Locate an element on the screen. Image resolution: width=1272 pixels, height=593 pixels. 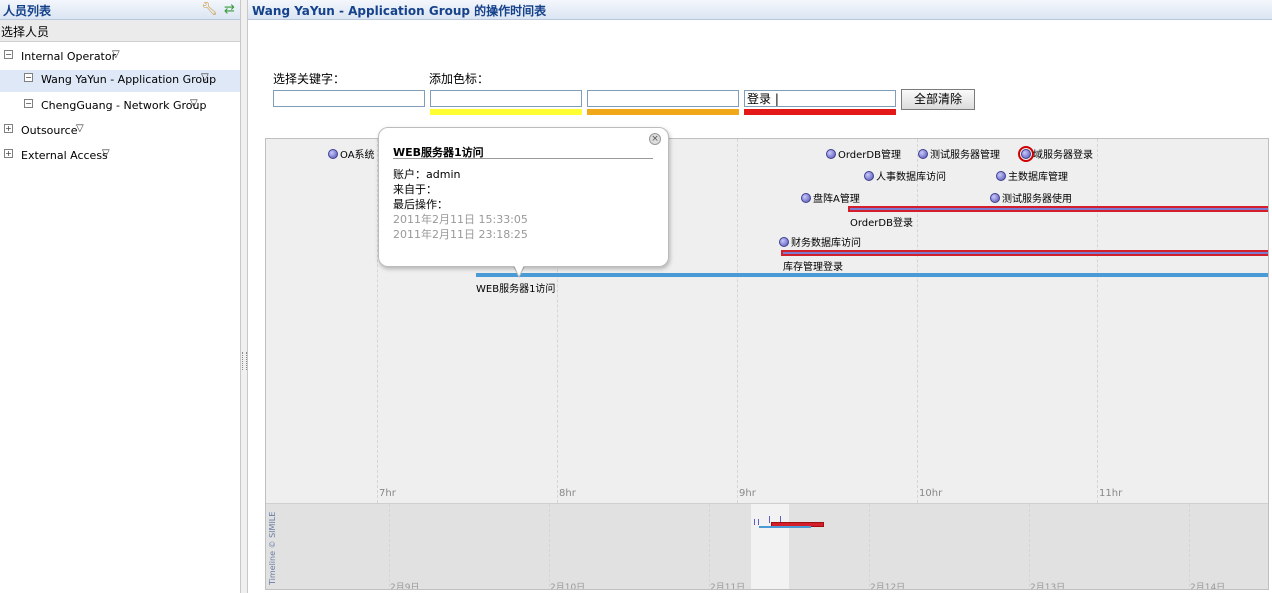
hour-label: 8hr is located at coordinates (567, 493).